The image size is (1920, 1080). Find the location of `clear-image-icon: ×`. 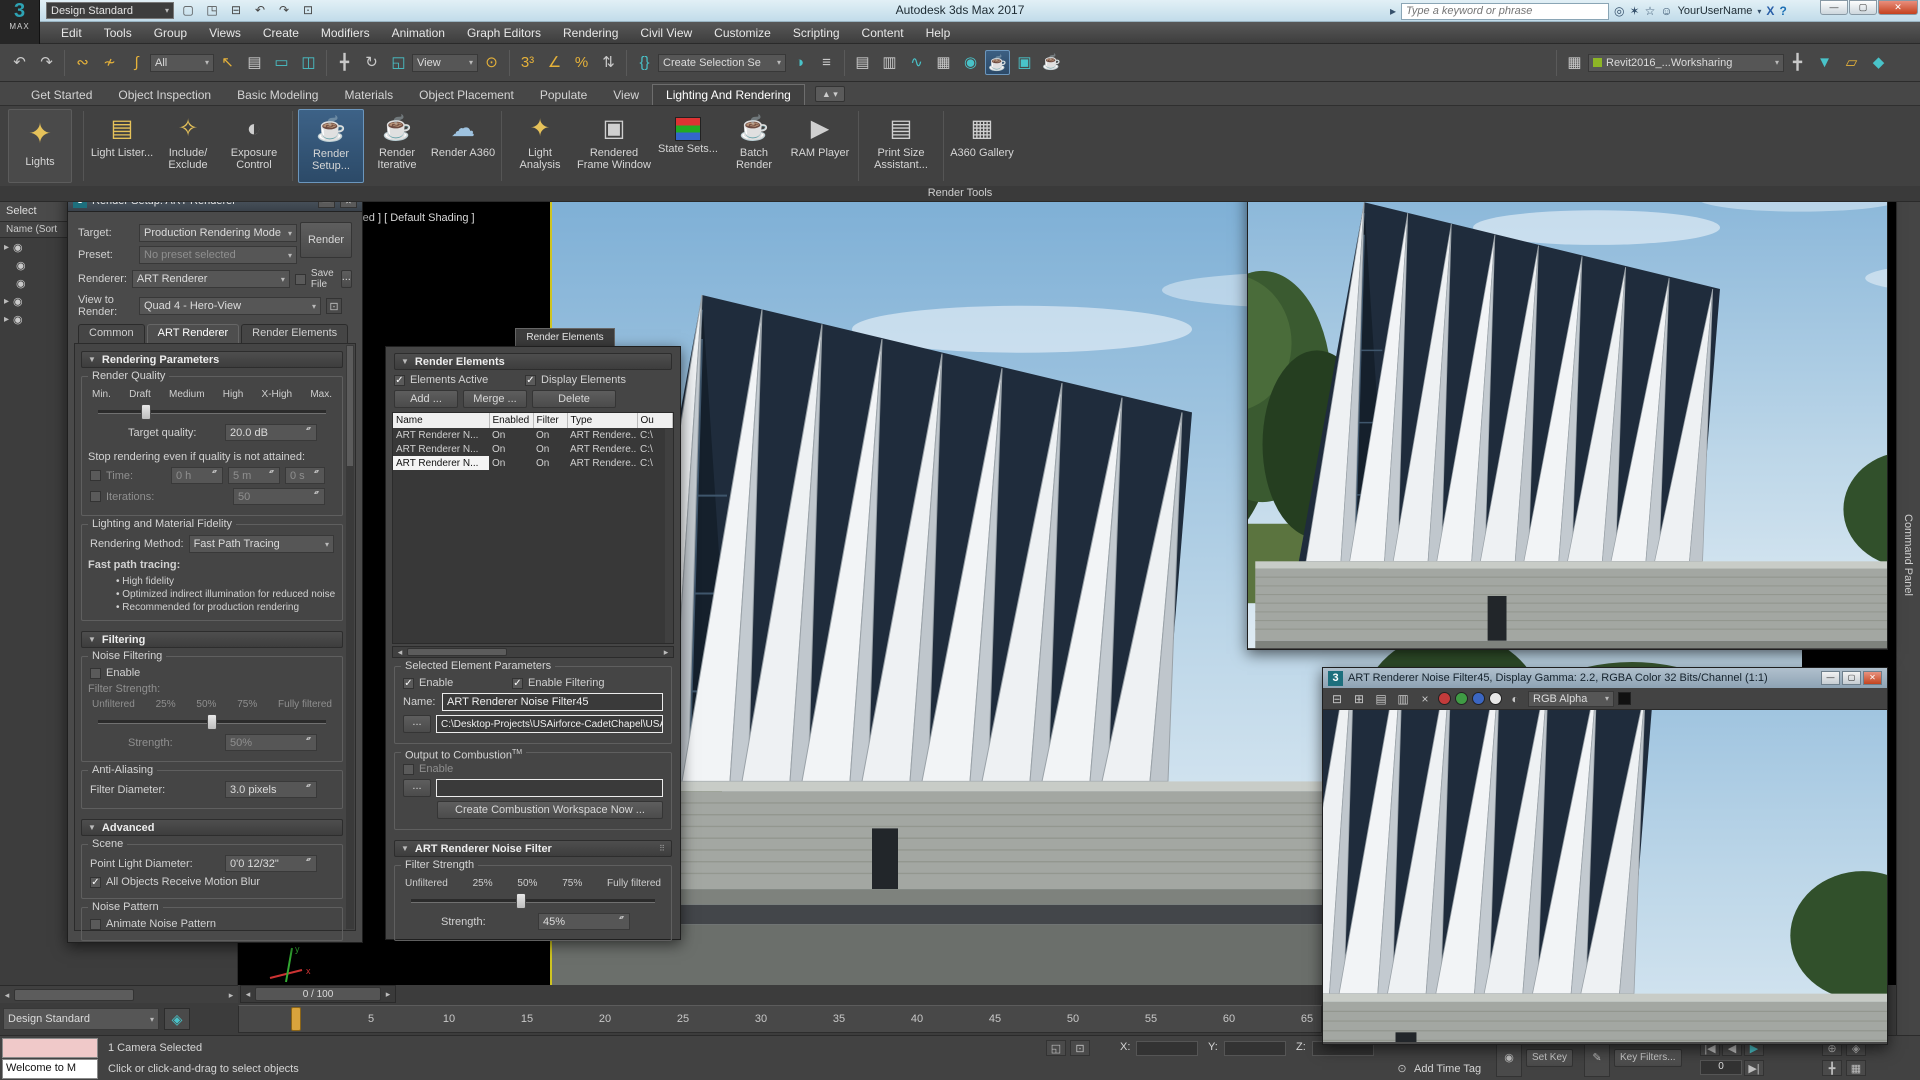

clear-image-icon: × is located at coordinates (1425, 699).